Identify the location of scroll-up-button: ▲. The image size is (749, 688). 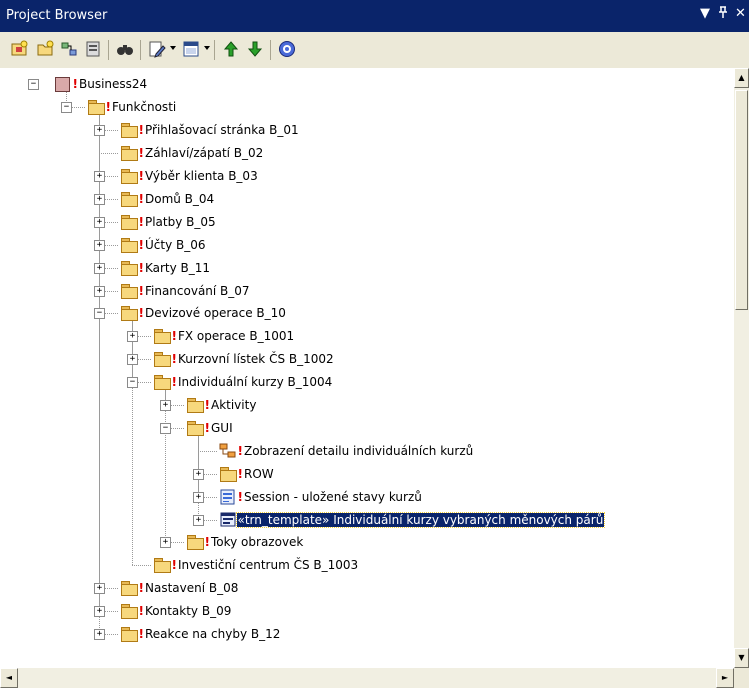
(741, 78).